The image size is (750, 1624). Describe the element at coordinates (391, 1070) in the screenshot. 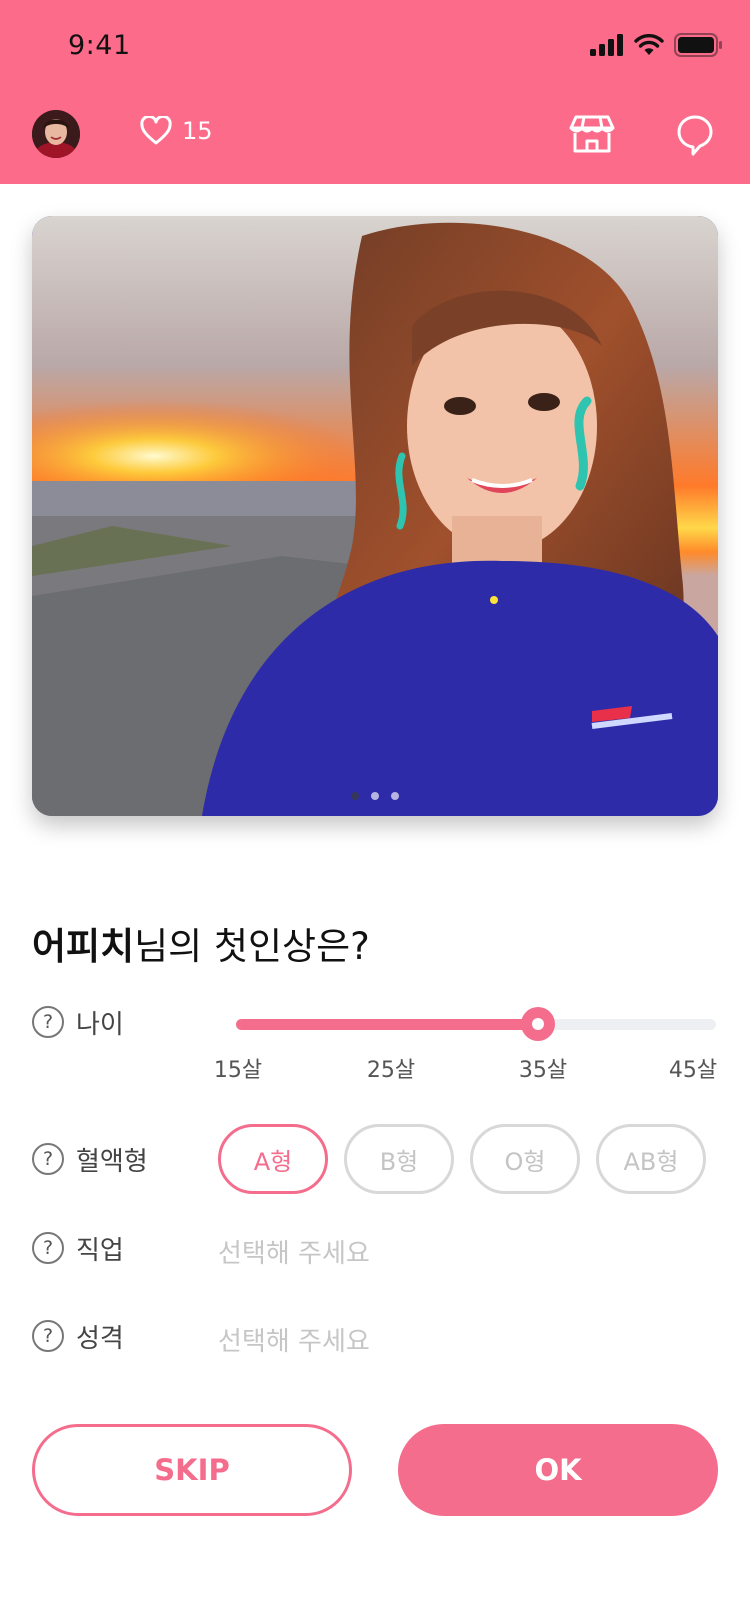

I see `age-tick: 25살` at that location.